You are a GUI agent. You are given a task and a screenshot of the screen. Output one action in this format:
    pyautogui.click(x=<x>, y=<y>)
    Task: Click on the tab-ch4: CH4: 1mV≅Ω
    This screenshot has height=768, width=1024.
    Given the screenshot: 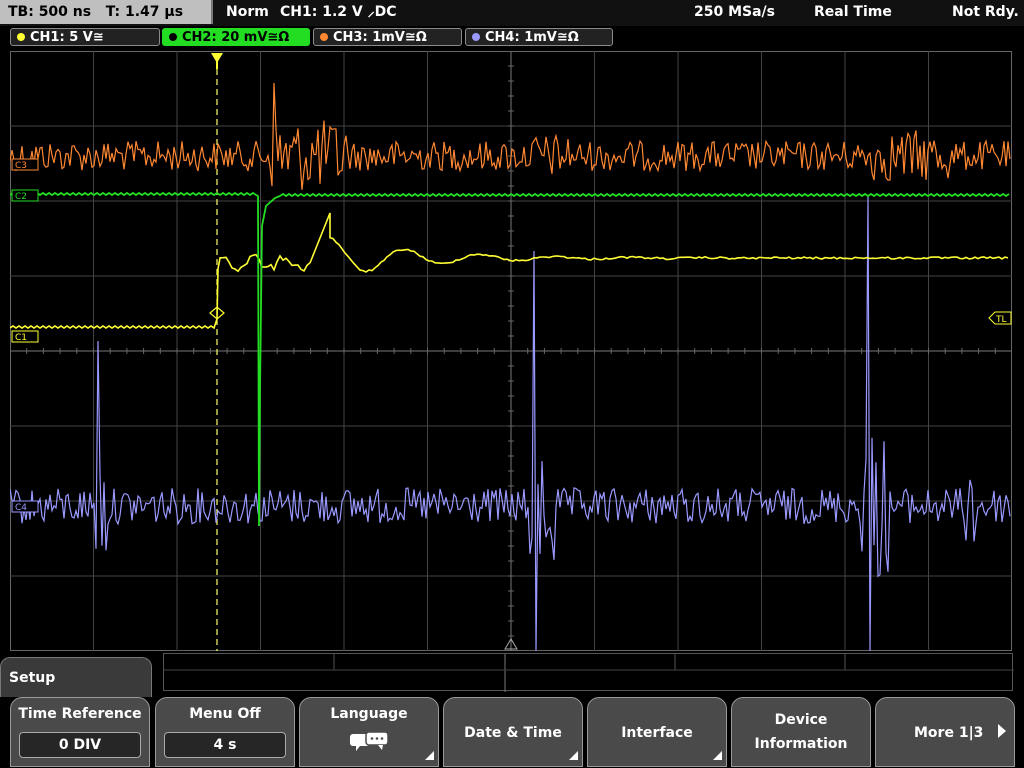 What is the action you would take?
    pyautogui.click(x=539, y=37)
    